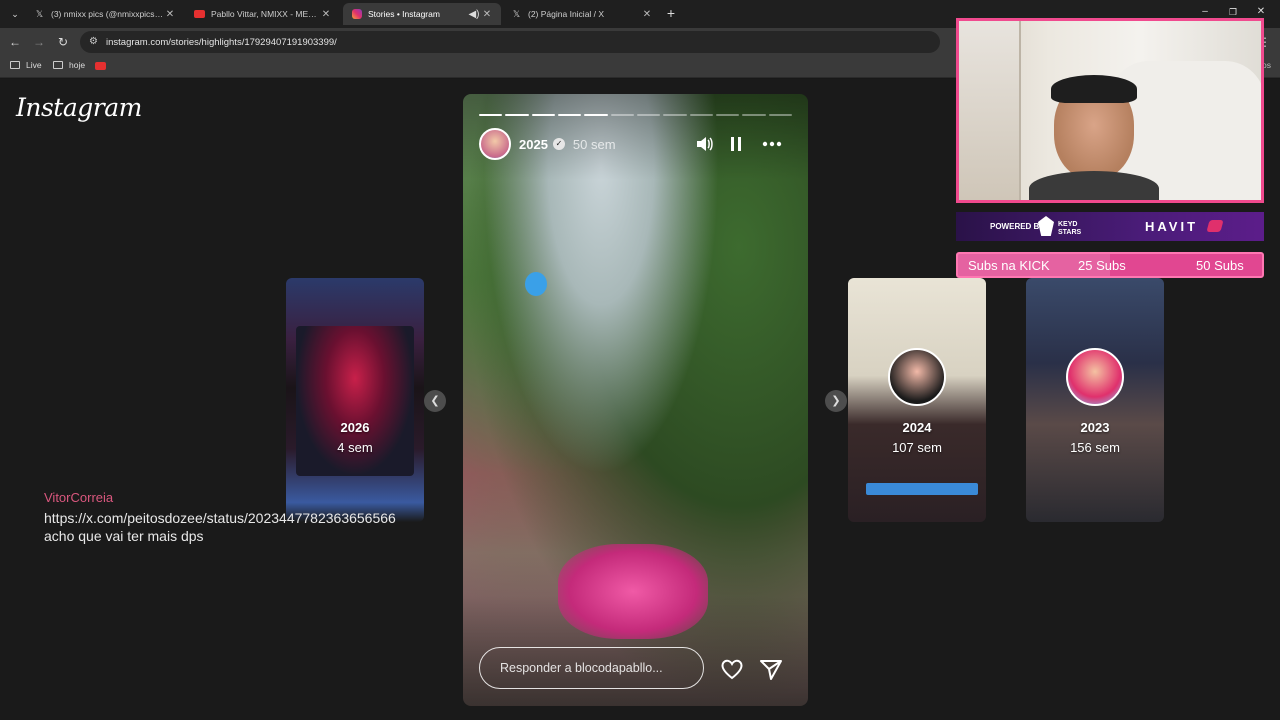  What do you see at coordinates (1215, 226) in the screenshot?
I see `havit-logo-icon` at bounding box center [1215, 226].